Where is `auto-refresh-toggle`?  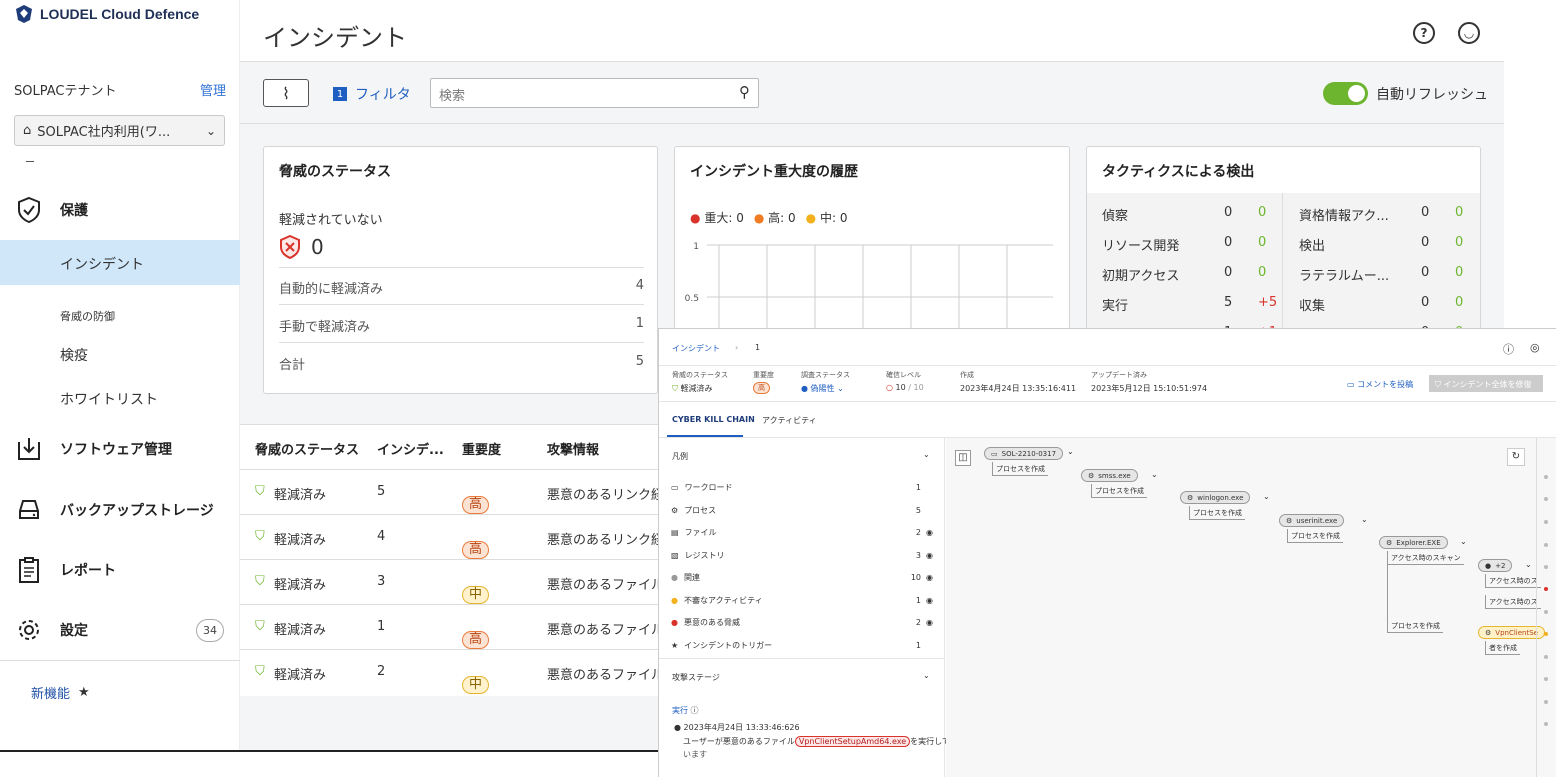
auto-refresh-toggle is located at coordinates (1345, 93).